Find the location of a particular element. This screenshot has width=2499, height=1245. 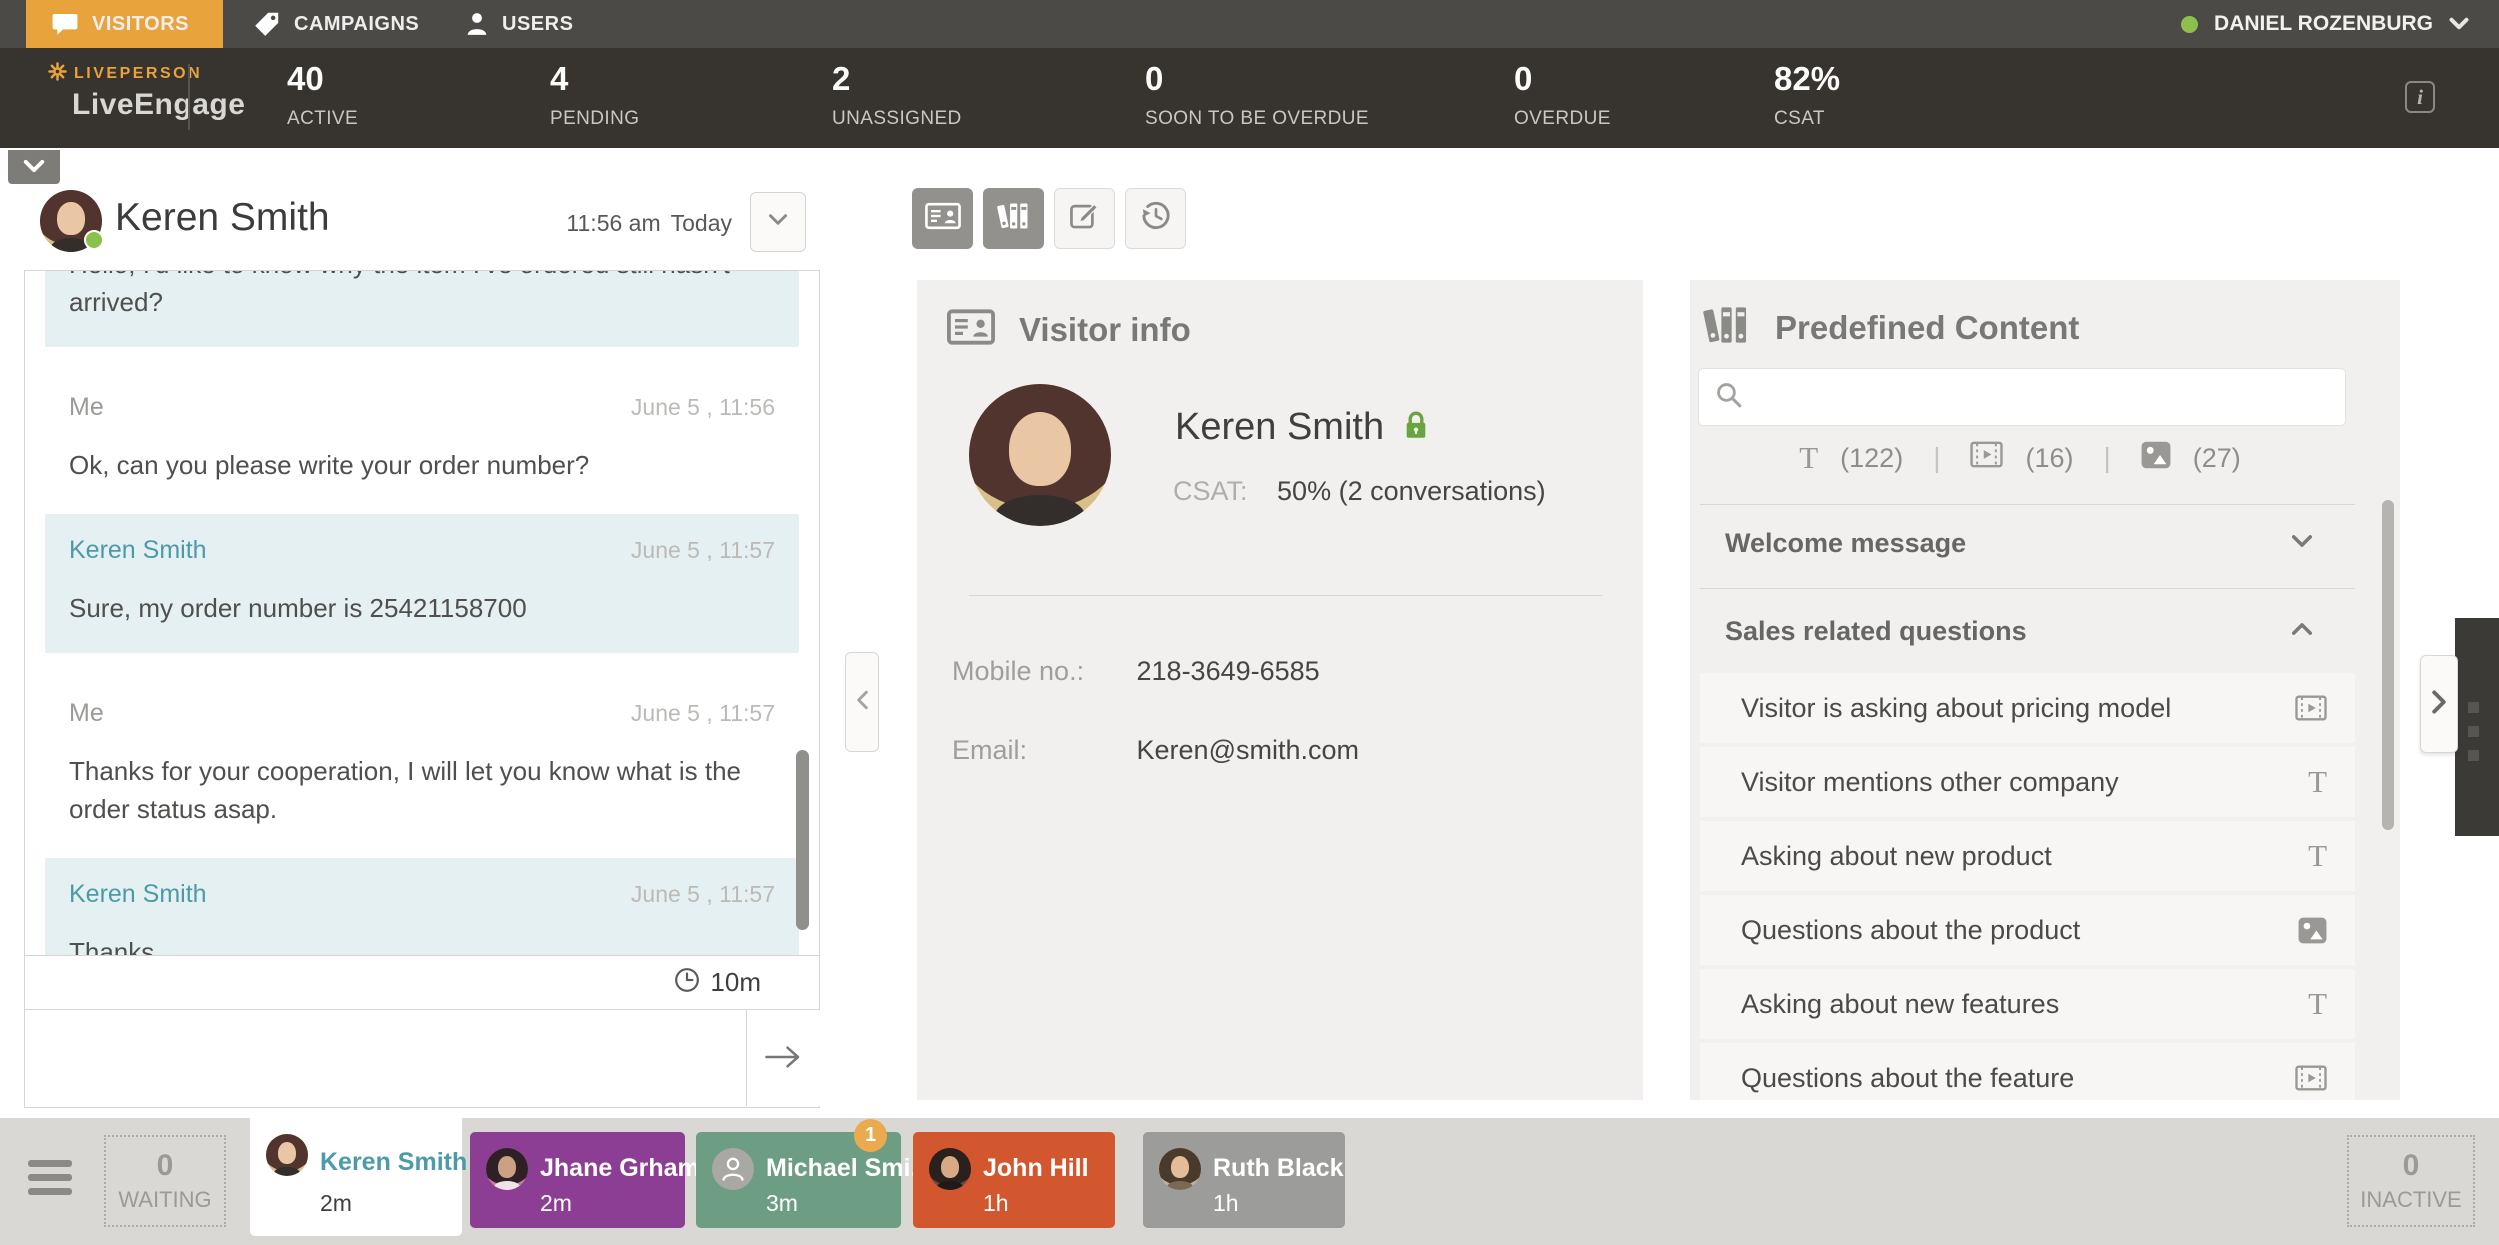

predefined-search is located at coordinates (2022, 397).